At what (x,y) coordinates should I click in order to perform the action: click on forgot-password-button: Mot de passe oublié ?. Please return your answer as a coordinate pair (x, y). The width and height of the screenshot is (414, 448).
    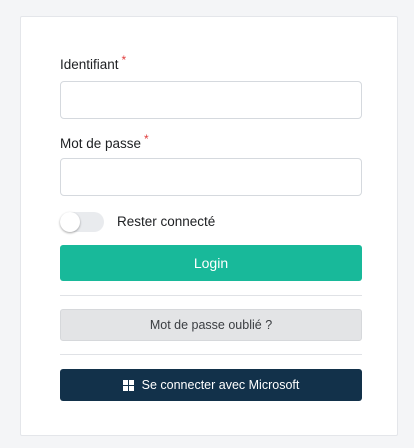
    Looking at the image, I should click on (211, 325).